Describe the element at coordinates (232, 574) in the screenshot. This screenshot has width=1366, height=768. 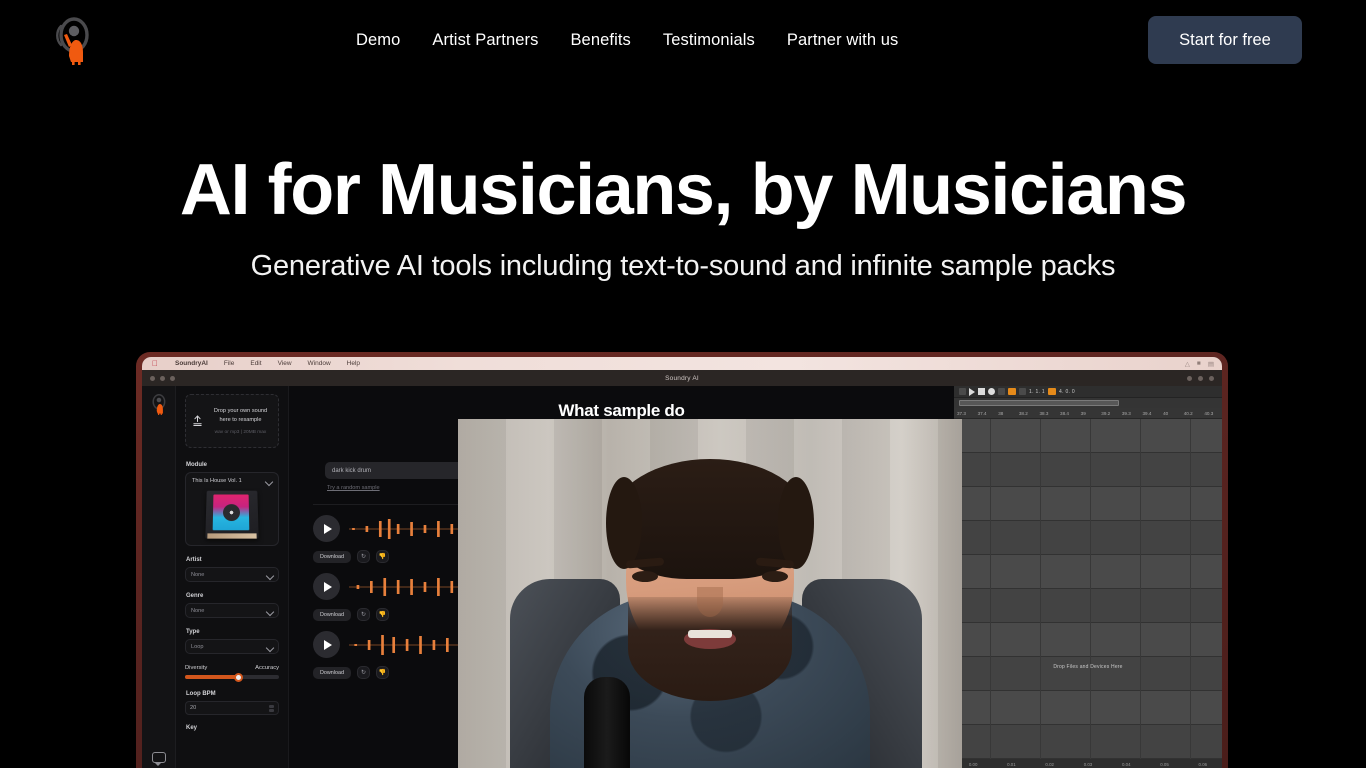
I see `artist-select: None` at that location.